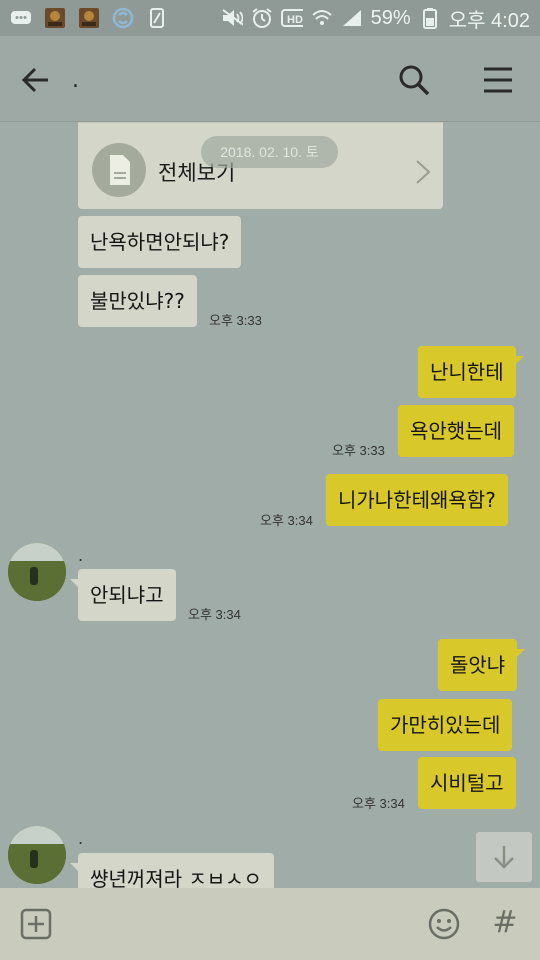  What do you see at coordinates (489, 20) in the screenshot?
I see `status-time: 오후 4:02` at bounding box center [489, 20].